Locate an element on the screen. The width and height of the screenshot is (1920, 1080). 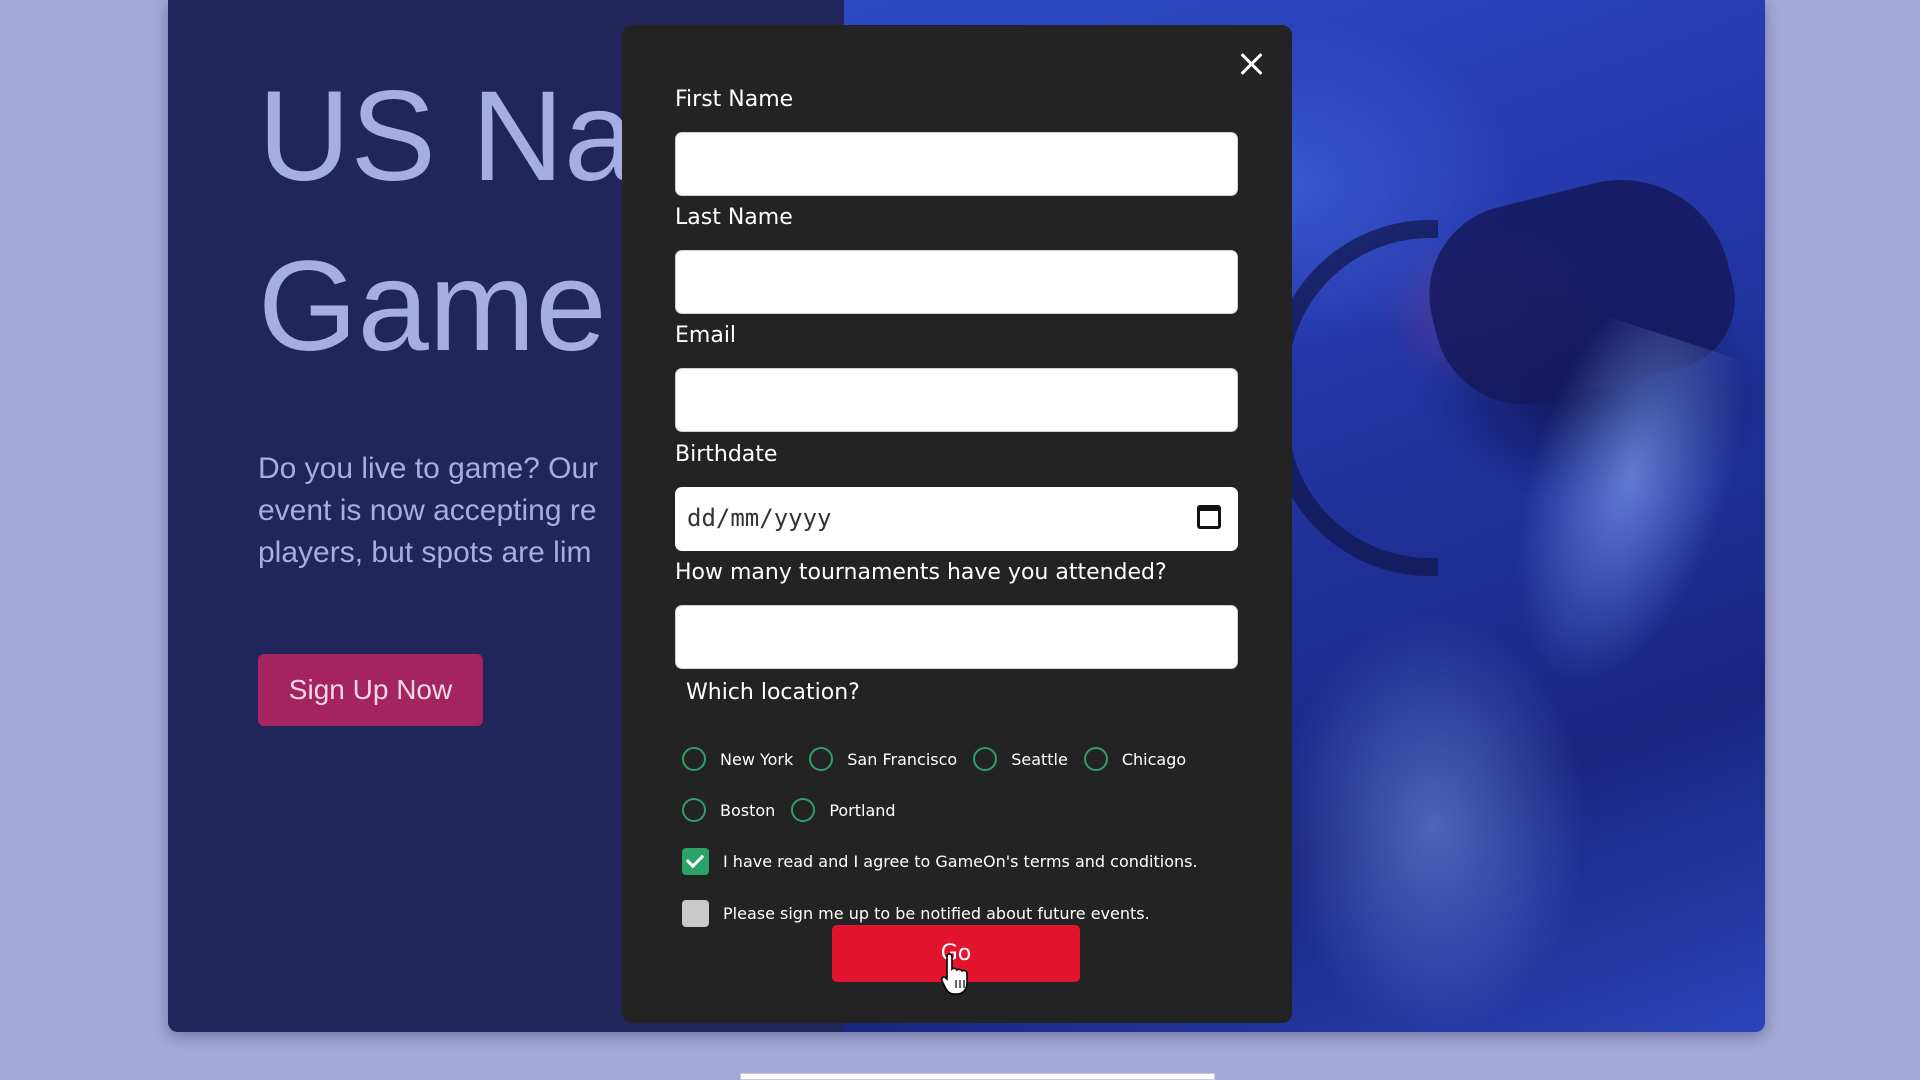
radio-portland: Portland is located at coordinates (843, 810).